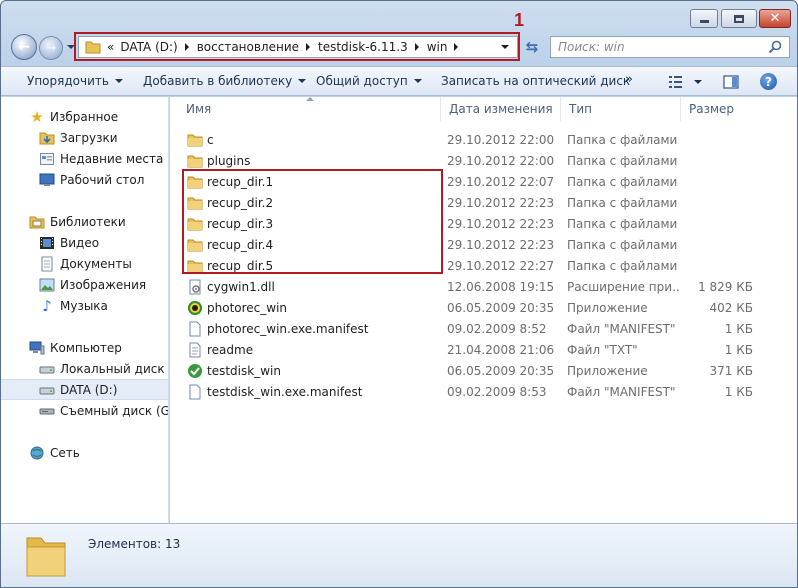  What do you see at coordinates (248, 47) in the screenshot?
I see `breadcrumb-restore: восстановление` at bounding box center [248, 47].